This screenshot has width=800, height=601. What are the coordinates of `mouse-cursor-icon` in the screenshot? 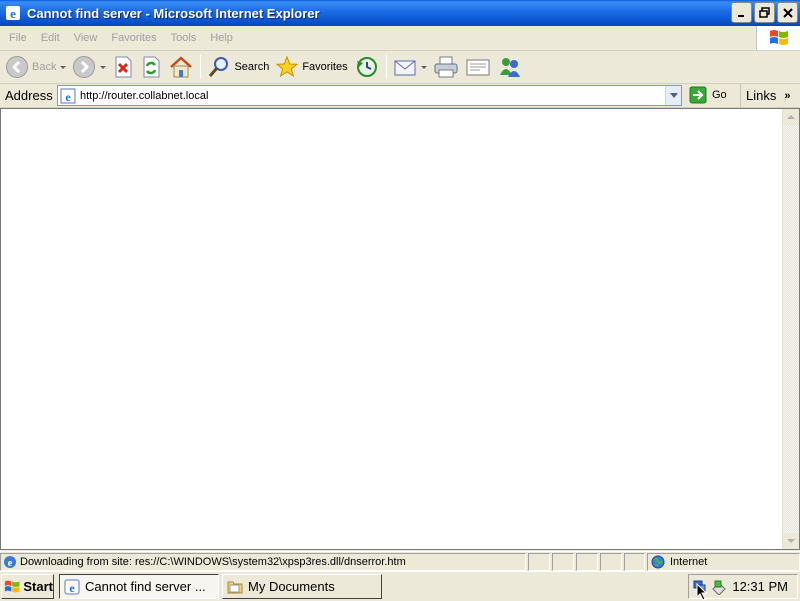 It's located at (702, 592).